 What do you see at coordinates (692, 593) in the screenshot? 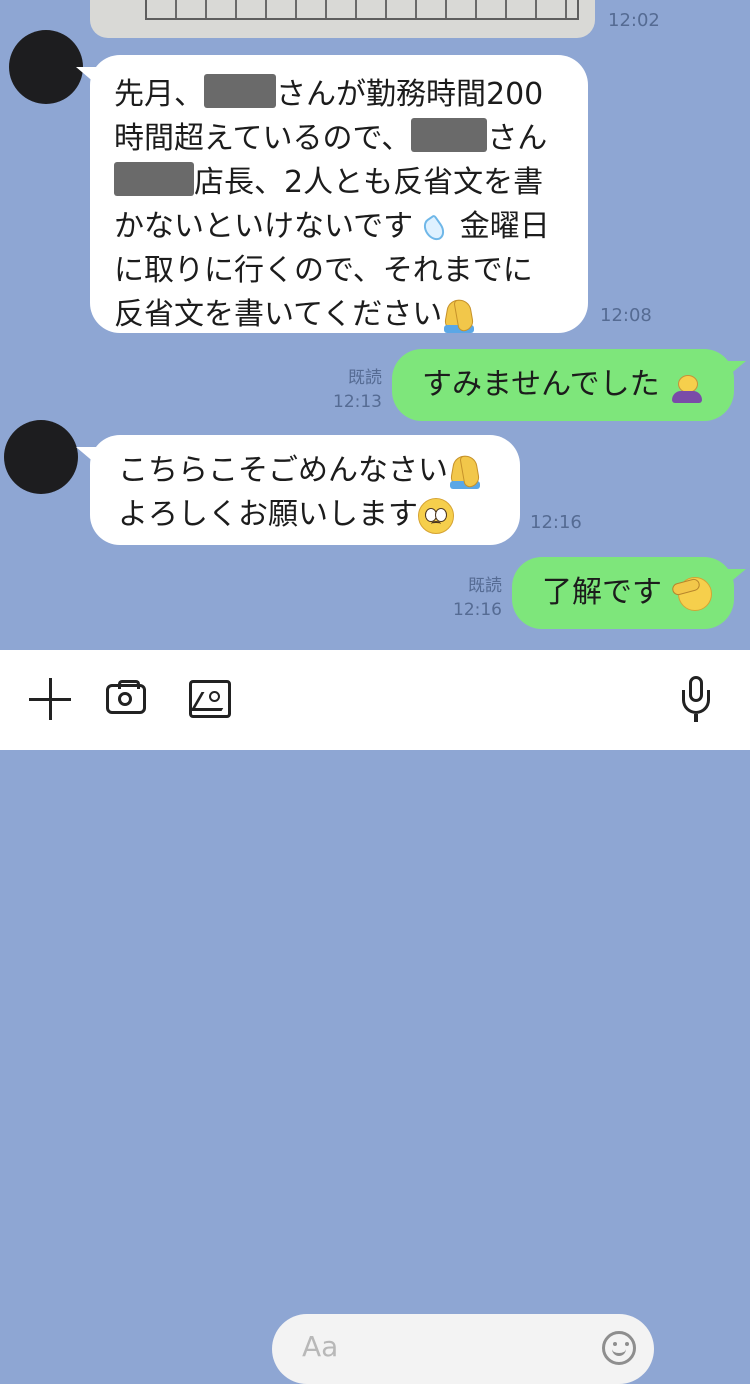
I see `saluting-face-icon` at bounding box center [692, 593].